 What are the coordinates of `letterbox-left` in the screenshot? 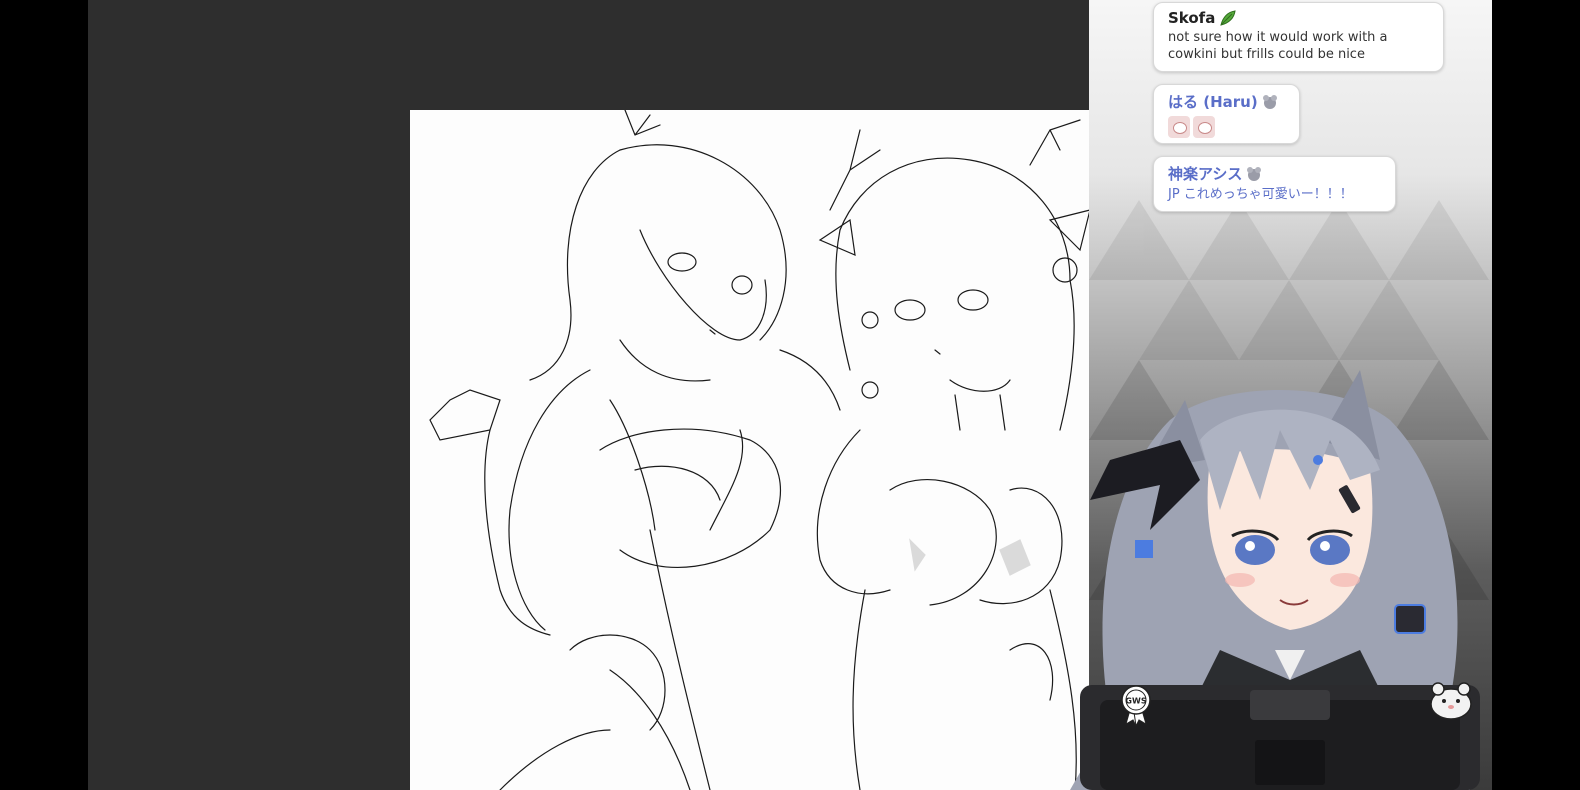 It's located at (44, 395).